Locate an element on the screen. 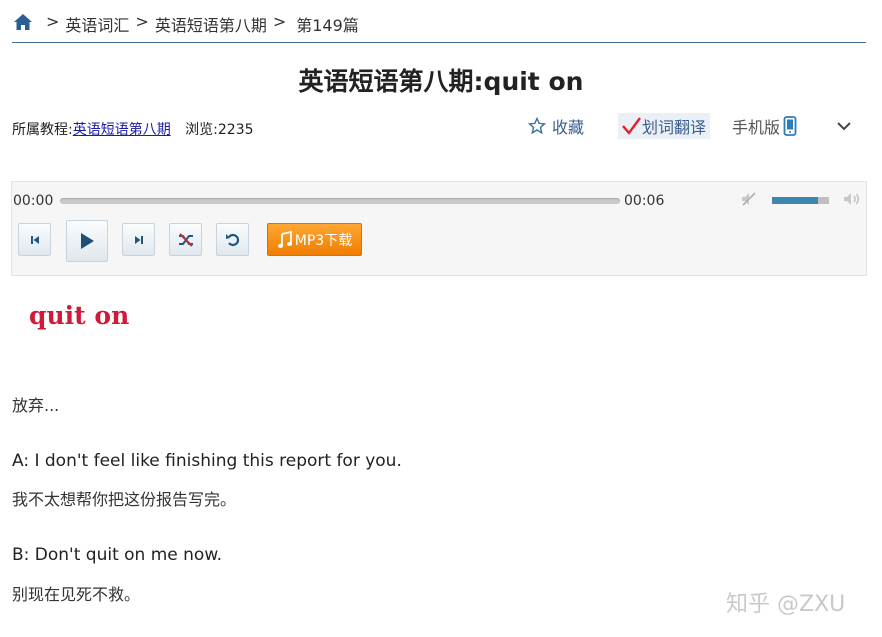 The image size is (882, 637). views-label: 浏览: is located at coordinates (201, 130).